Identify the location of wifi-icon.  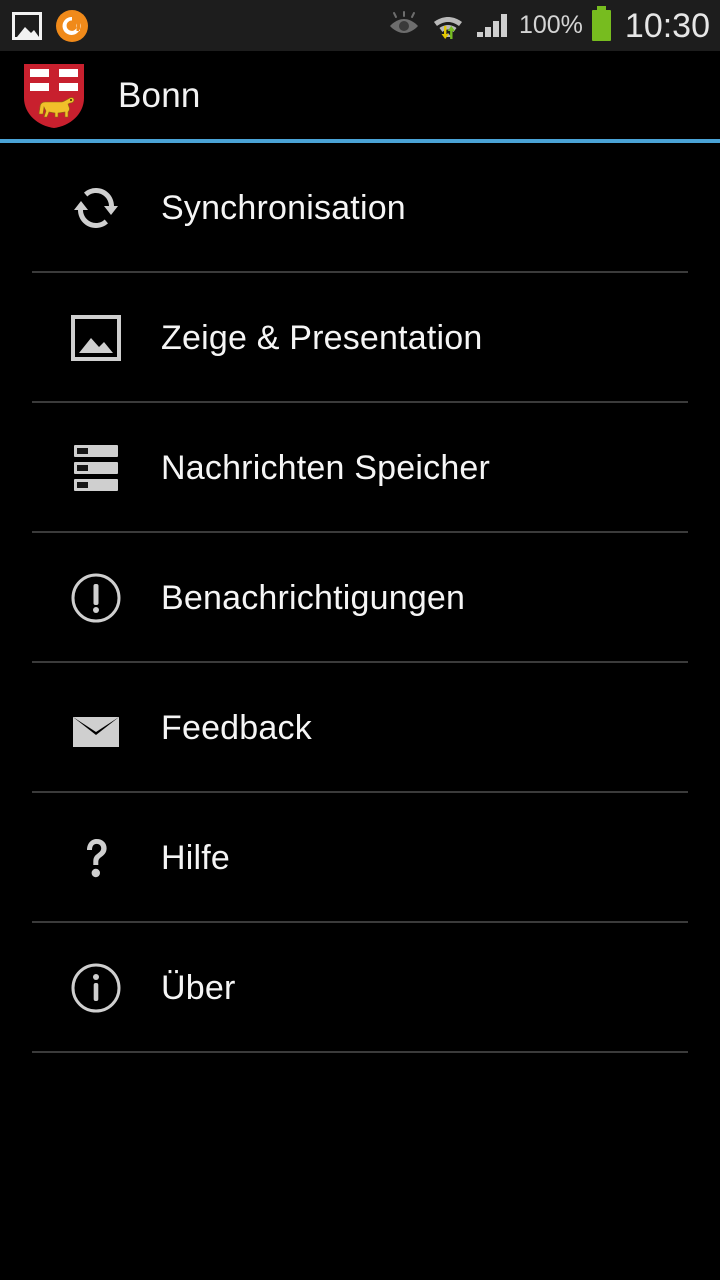
(448, 26).